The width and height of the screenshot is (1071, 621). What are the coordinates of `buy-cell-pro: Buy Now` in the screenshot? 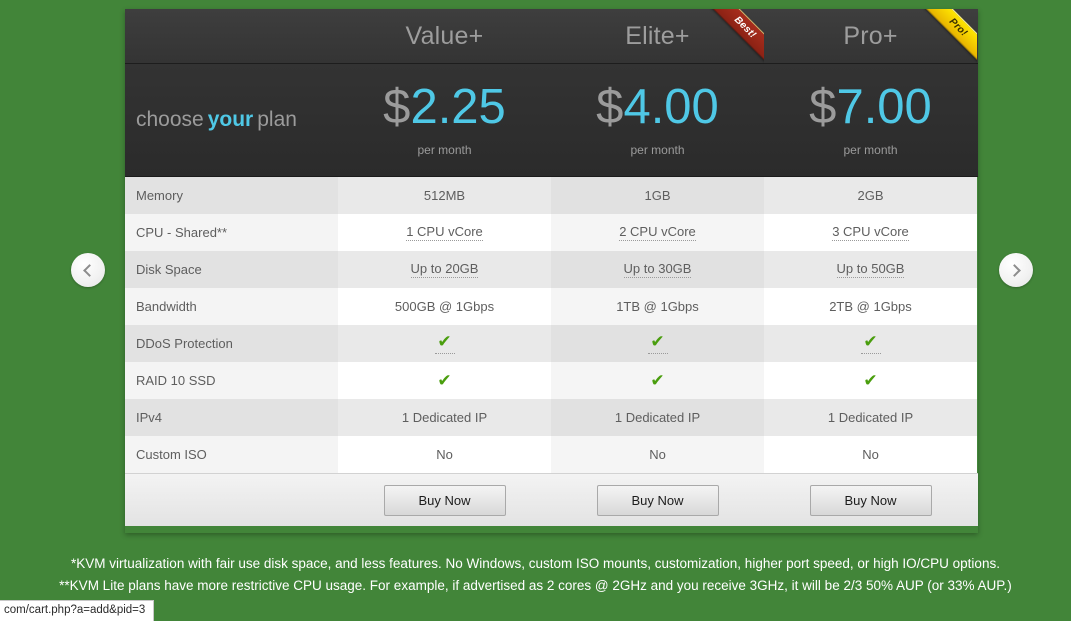 It's located at (870, 500).